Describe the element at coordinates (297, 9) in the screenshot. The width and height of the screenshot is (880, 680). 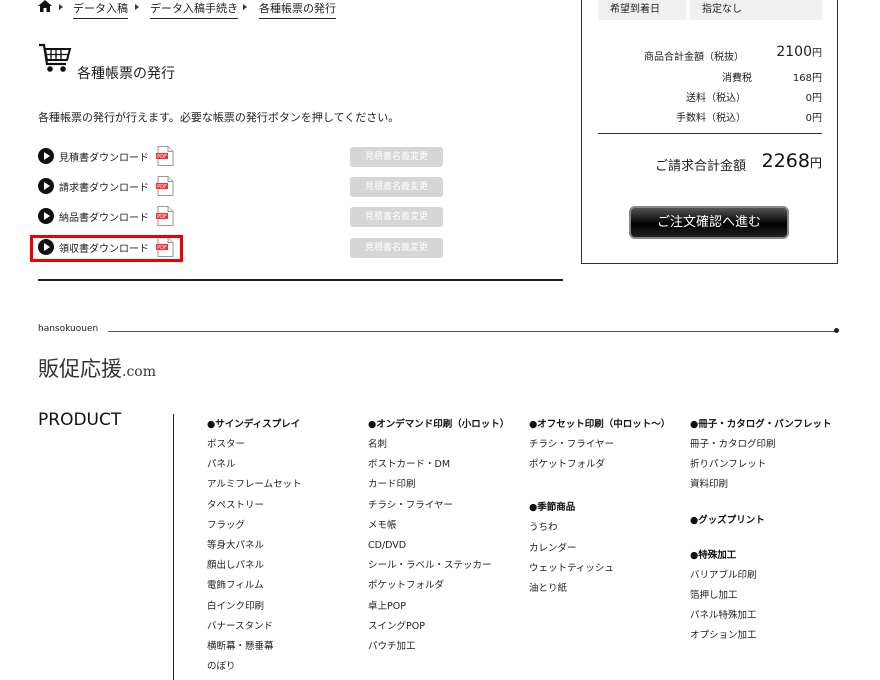
I see `breadcrumb-item-current: 各種帳票の発行` at that location.